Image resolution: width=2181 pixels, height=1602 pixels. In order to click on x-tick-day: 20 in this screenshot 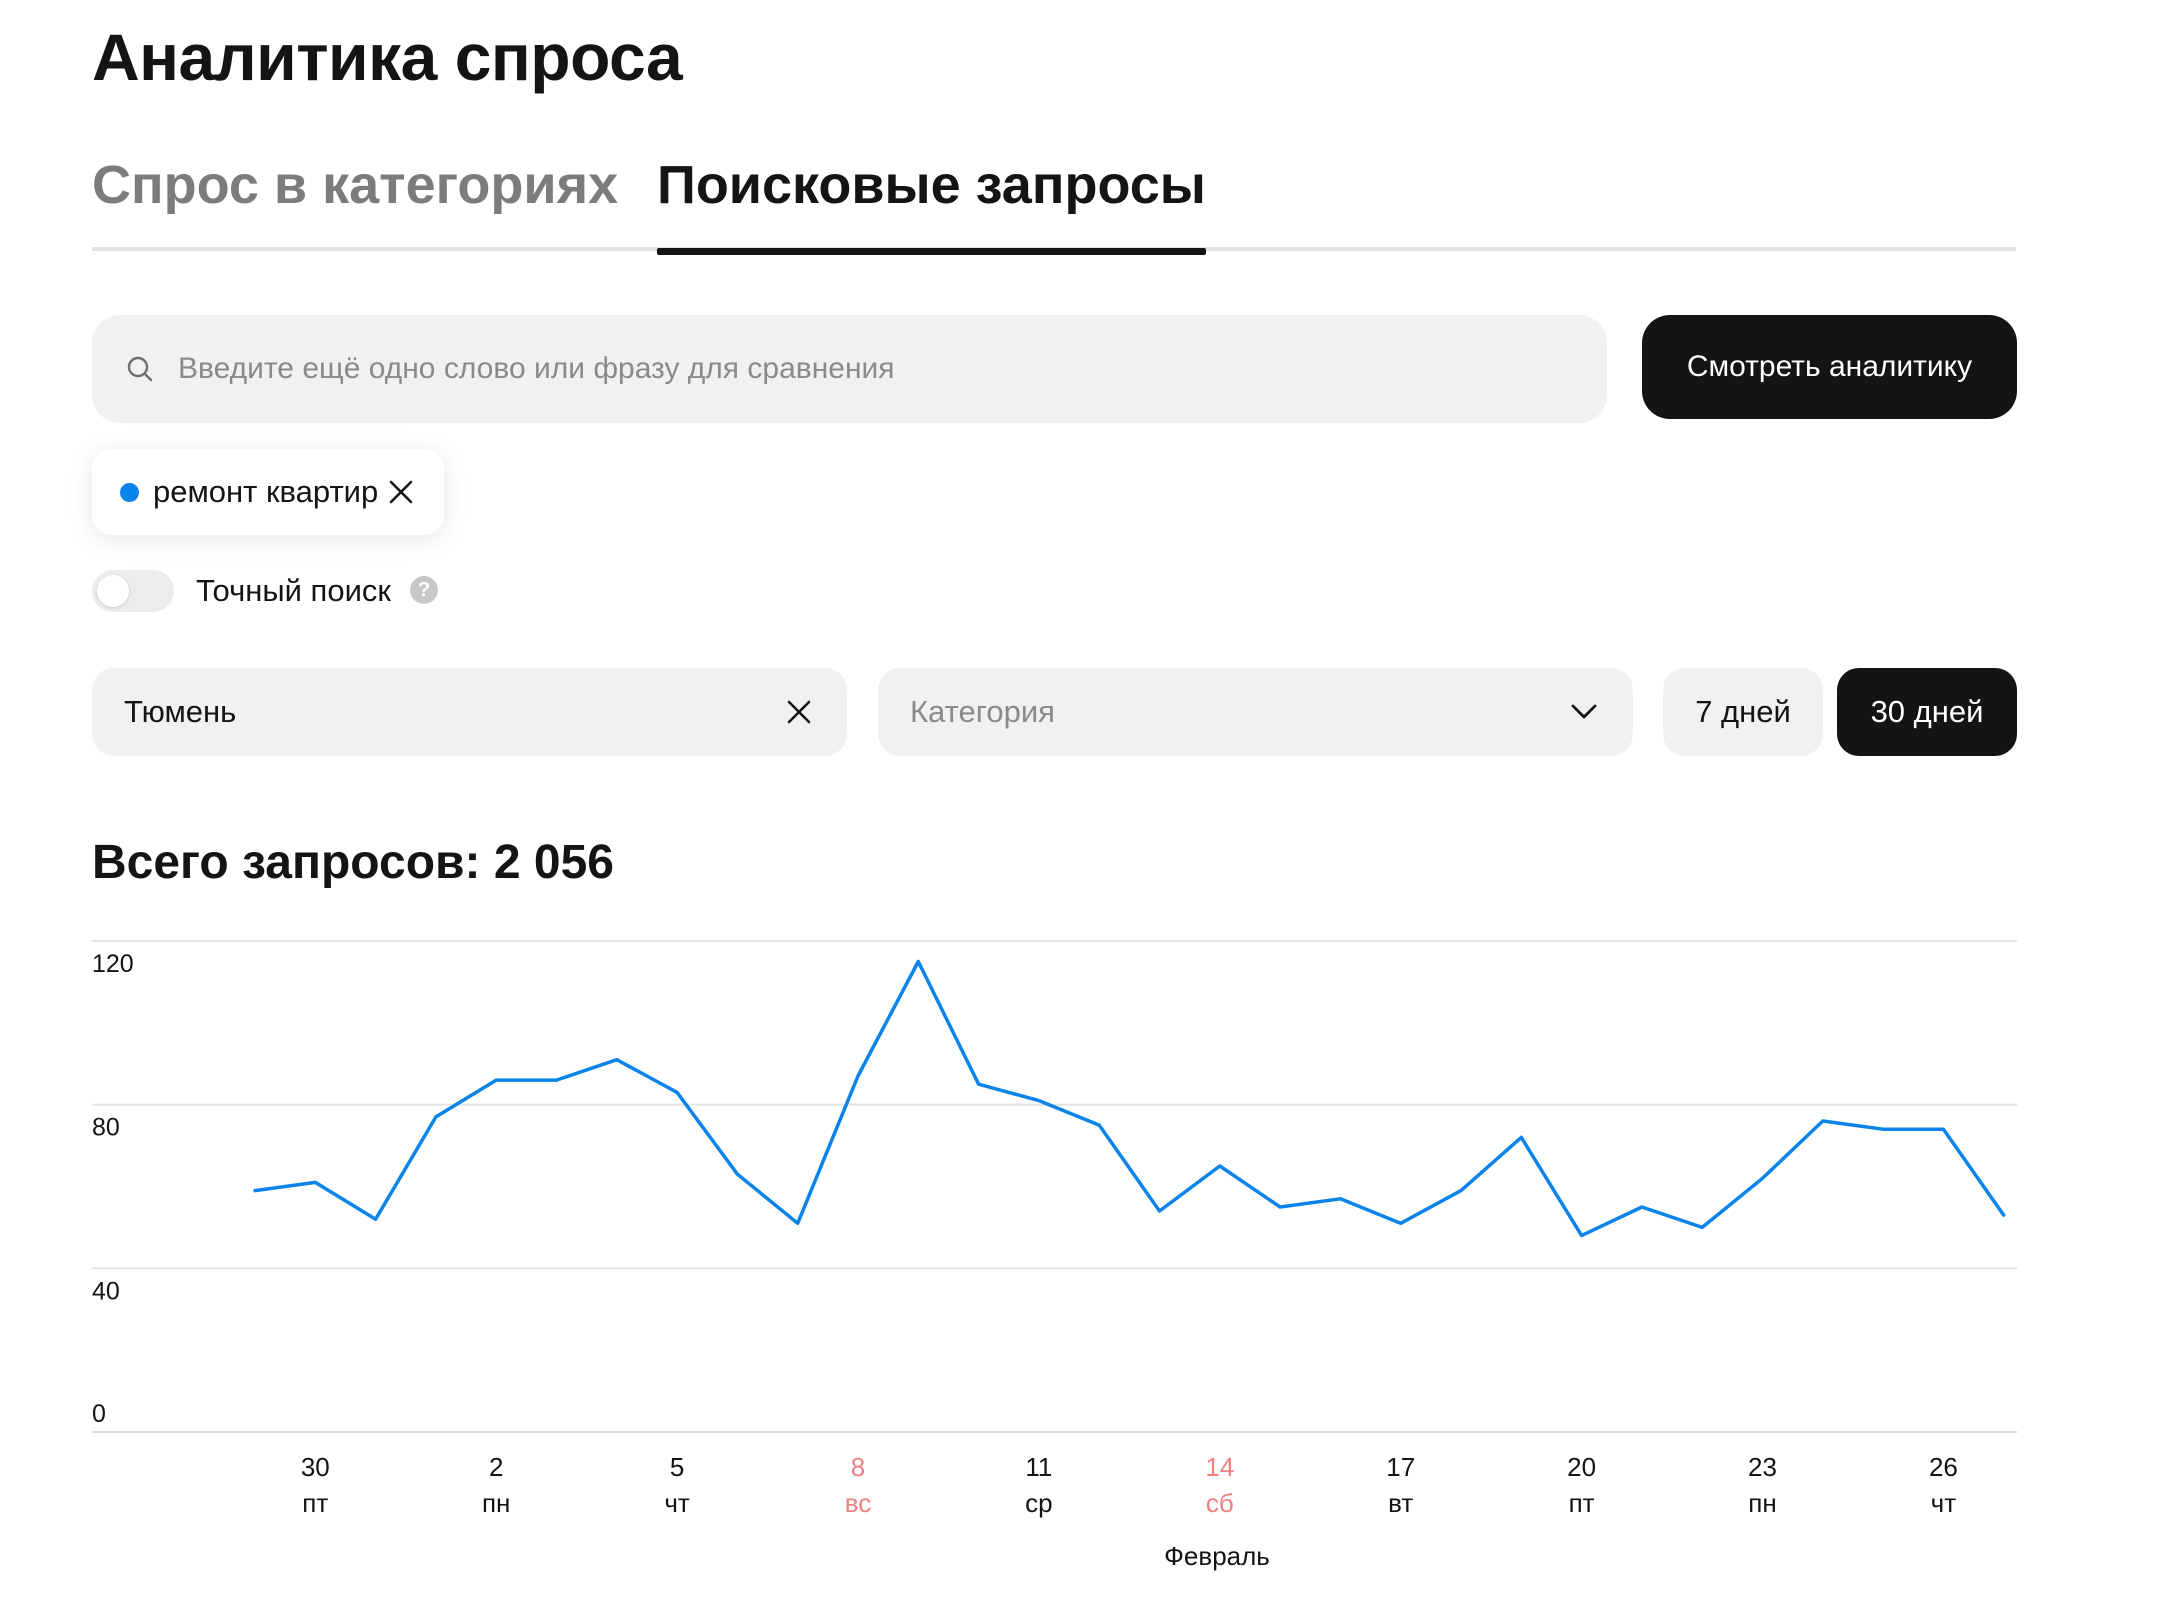, I will do `click(1581, 1467)`.